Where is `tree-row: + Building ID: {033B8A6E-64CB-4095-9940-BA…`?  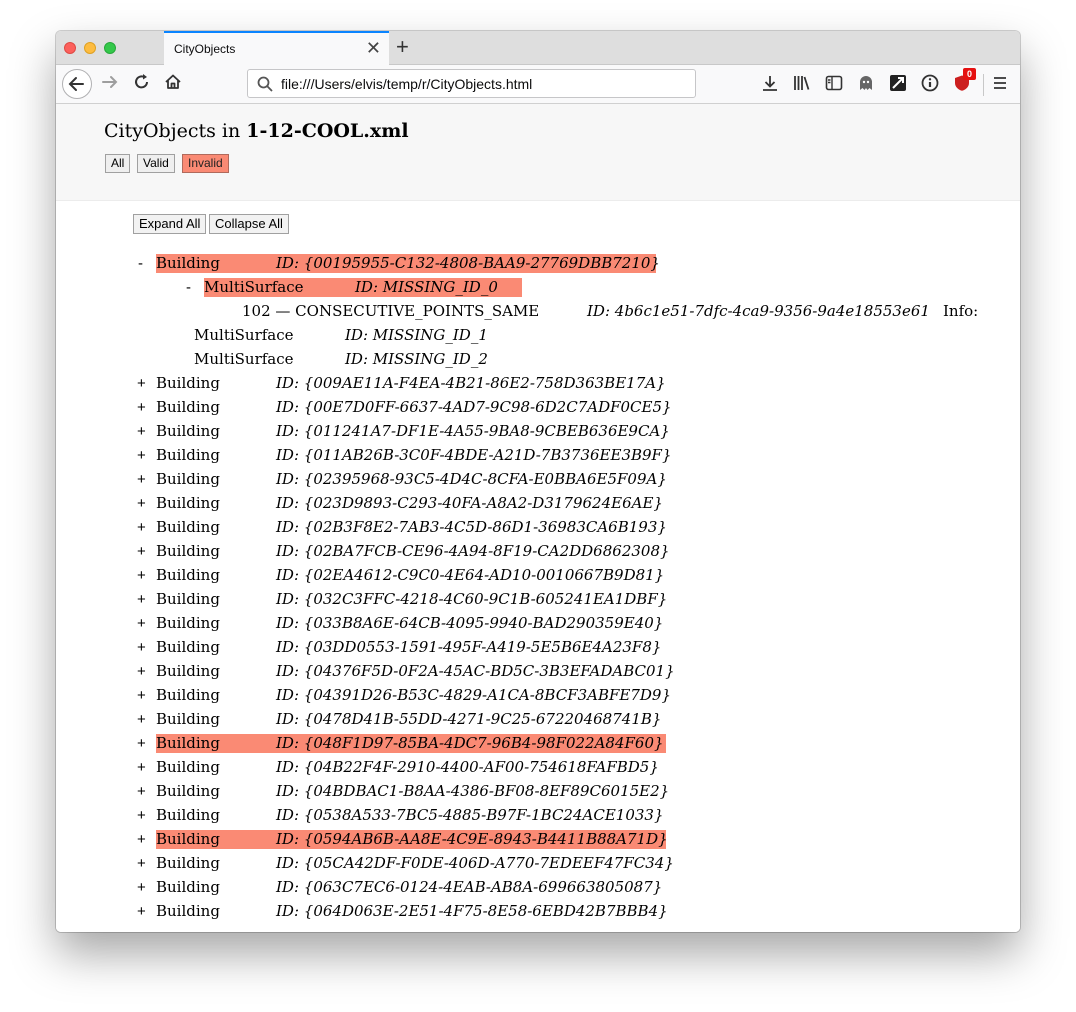
tree-row: + Building ID: {033B8A6E-64CB-4095-9940-BA… is located at coordinates (401, 623).